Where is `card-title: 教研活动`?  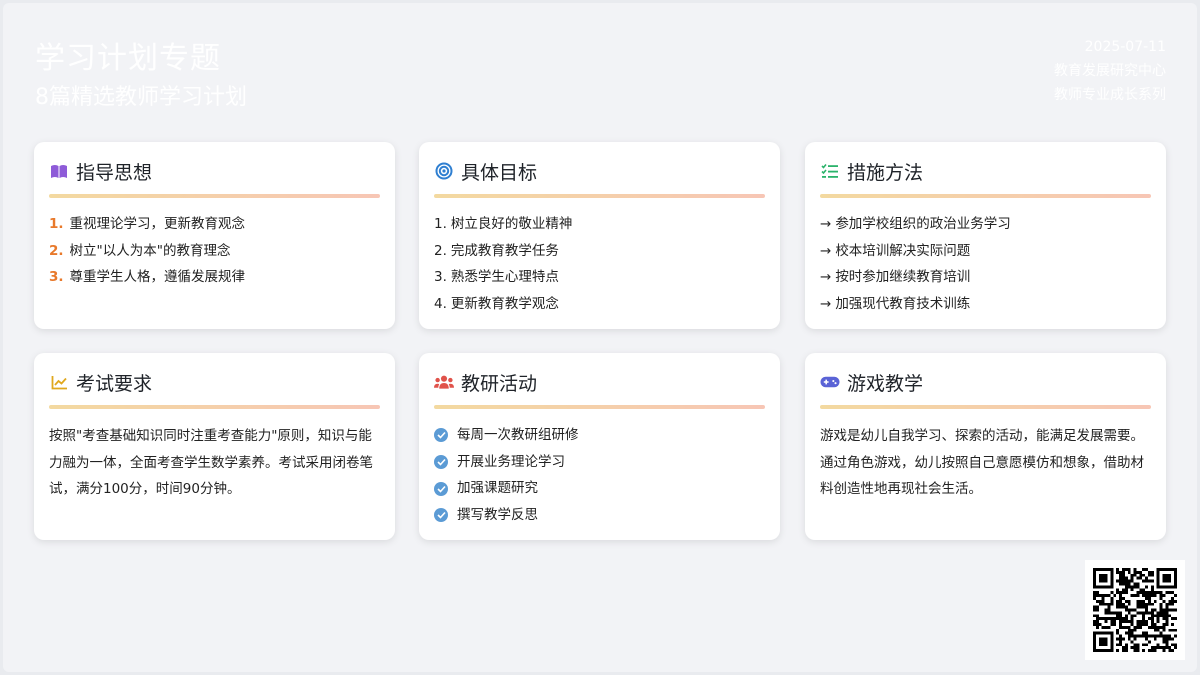 card-title: 教研活动 is located at coordinates (499, 383).